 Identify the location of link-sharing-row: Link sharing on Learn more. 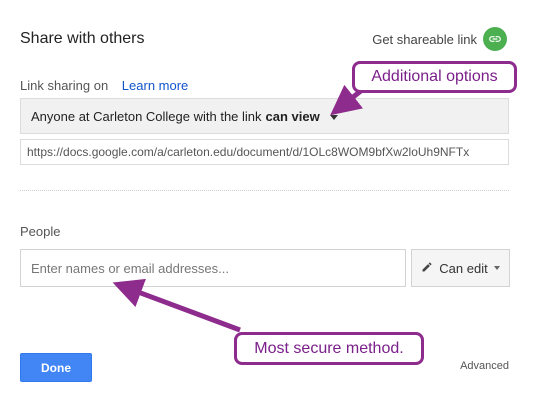
(104, 85).